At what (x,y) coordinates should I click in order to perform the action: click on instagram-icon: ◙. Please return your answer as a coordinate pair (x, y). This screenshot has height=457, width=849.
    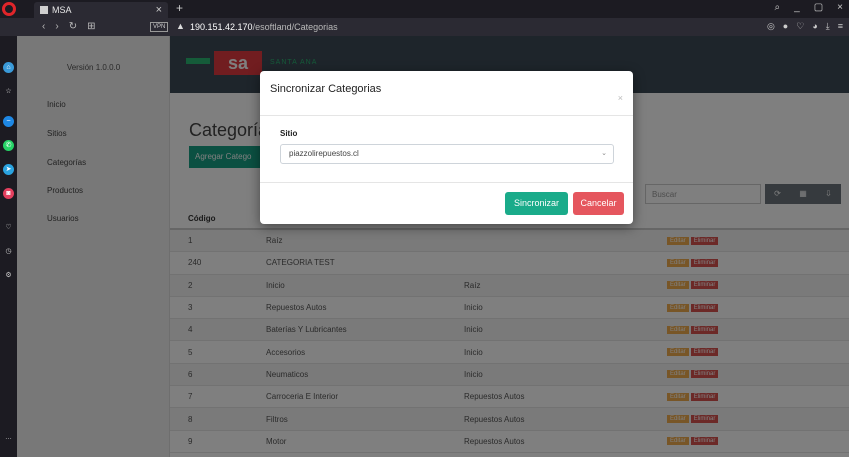
    Looking at the image, I should click on (8, 193).